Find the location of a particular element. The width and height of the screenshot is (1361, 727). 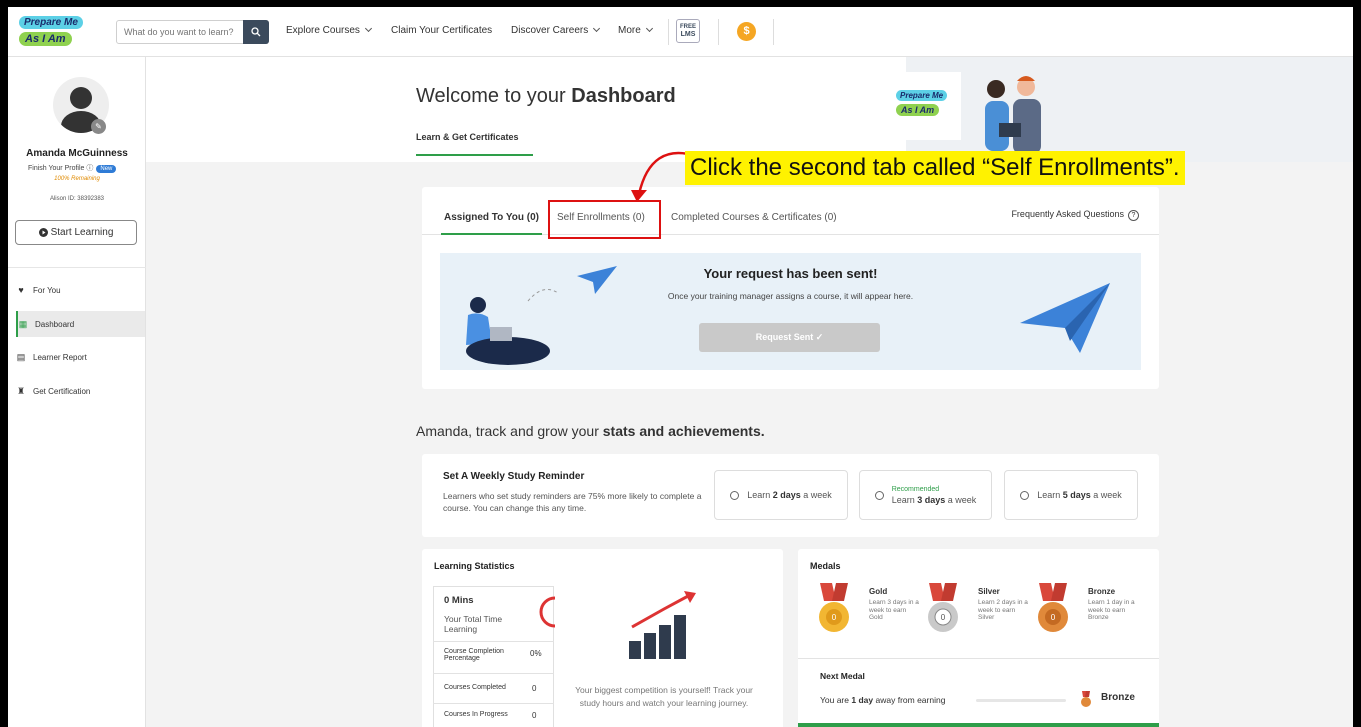

start-learning-button: Start Learning is located at coordinates (76, 232).